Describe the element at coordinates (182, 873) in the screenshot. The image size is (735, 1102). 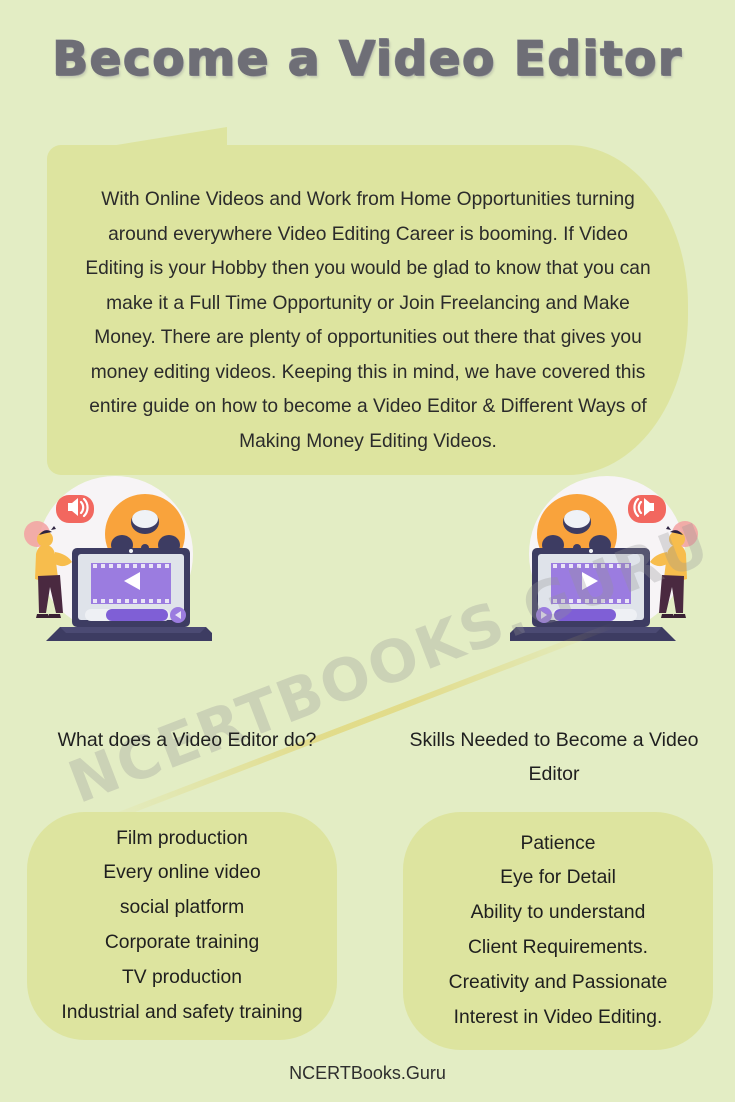
I see `list-item: Every online video` at that location.